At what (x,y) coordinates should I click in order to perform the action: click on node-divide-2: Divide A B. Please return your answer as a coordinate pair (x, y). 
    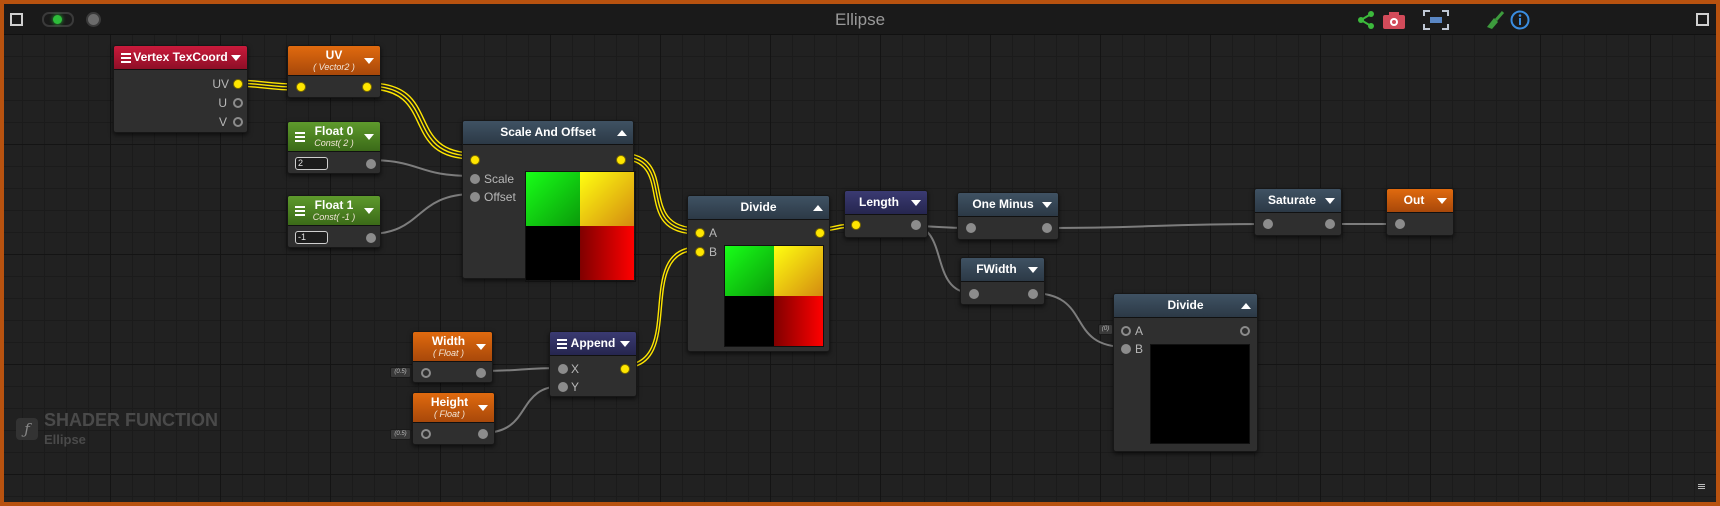
    Looking at the image, I should click on (1185, 372).